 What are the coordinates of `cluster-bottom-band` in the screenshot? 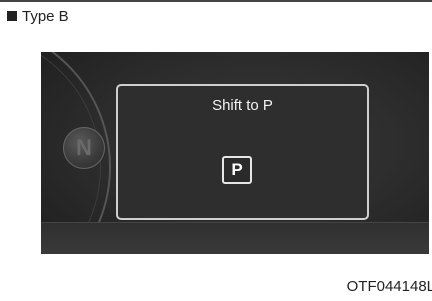 It's located at (235, 238).